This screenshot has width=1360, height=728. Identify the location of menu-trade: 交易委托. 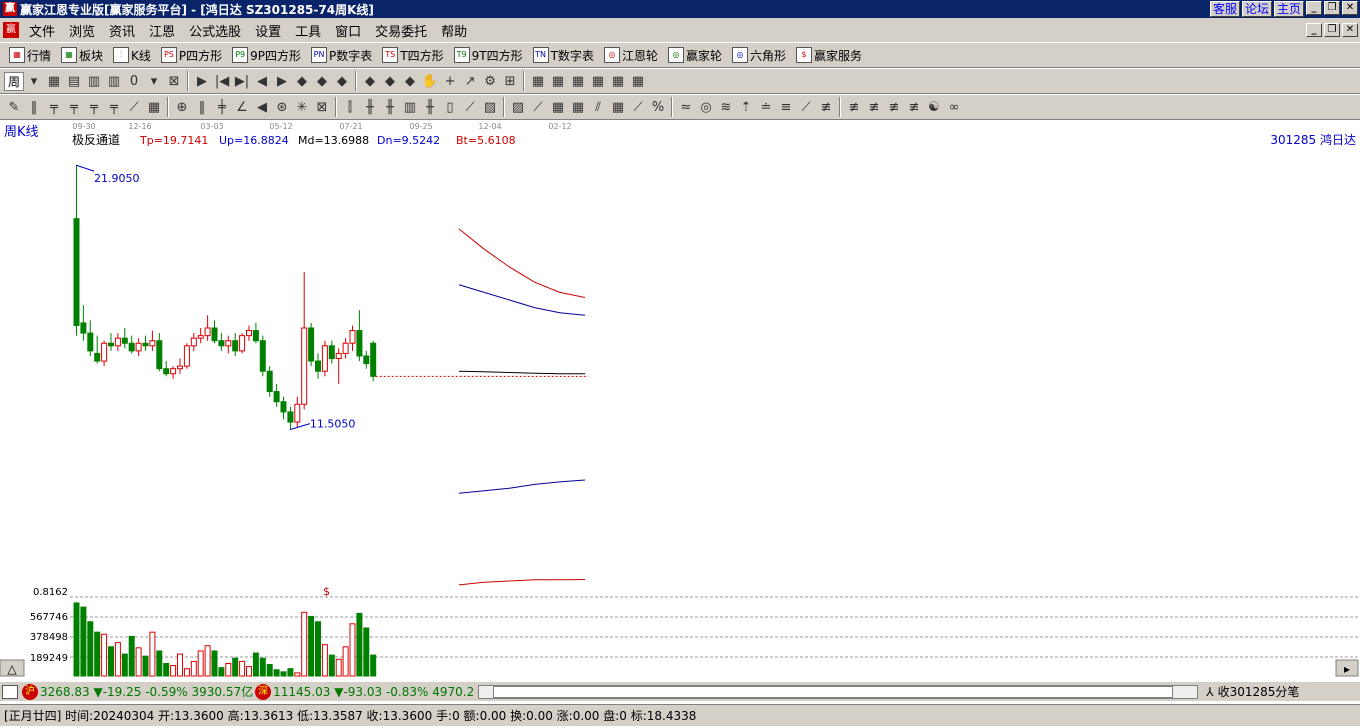
(401, 30).